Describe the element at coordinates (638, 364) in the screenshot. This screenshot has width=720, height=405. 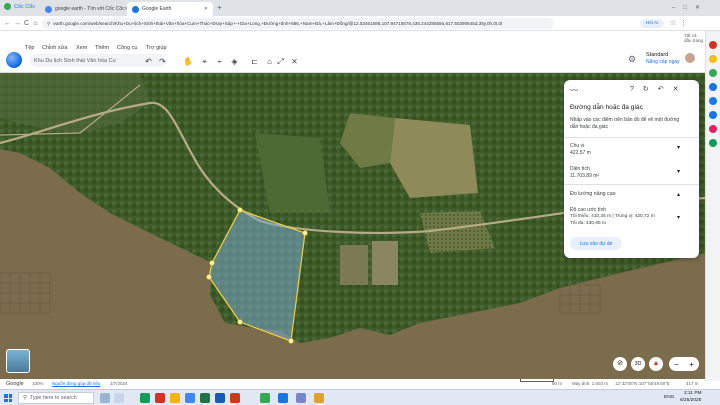
I see `toggle-3d-button: 3D` at that location.